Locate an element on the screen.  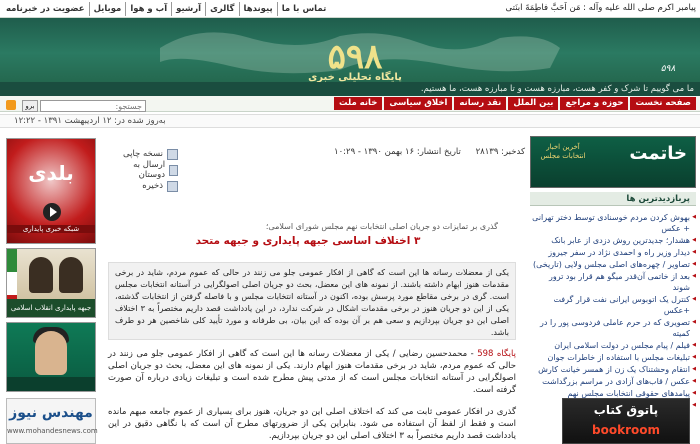
top-link-mobile: موبایل is located at coordinates (107, 9).